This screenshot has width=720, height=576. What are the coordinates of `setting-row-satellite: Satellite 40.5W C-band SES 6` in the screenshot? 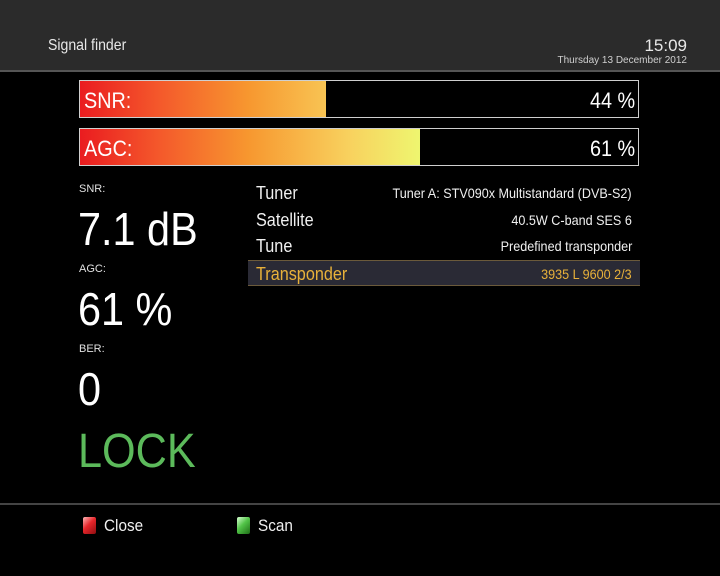 It's located at (444, 220).